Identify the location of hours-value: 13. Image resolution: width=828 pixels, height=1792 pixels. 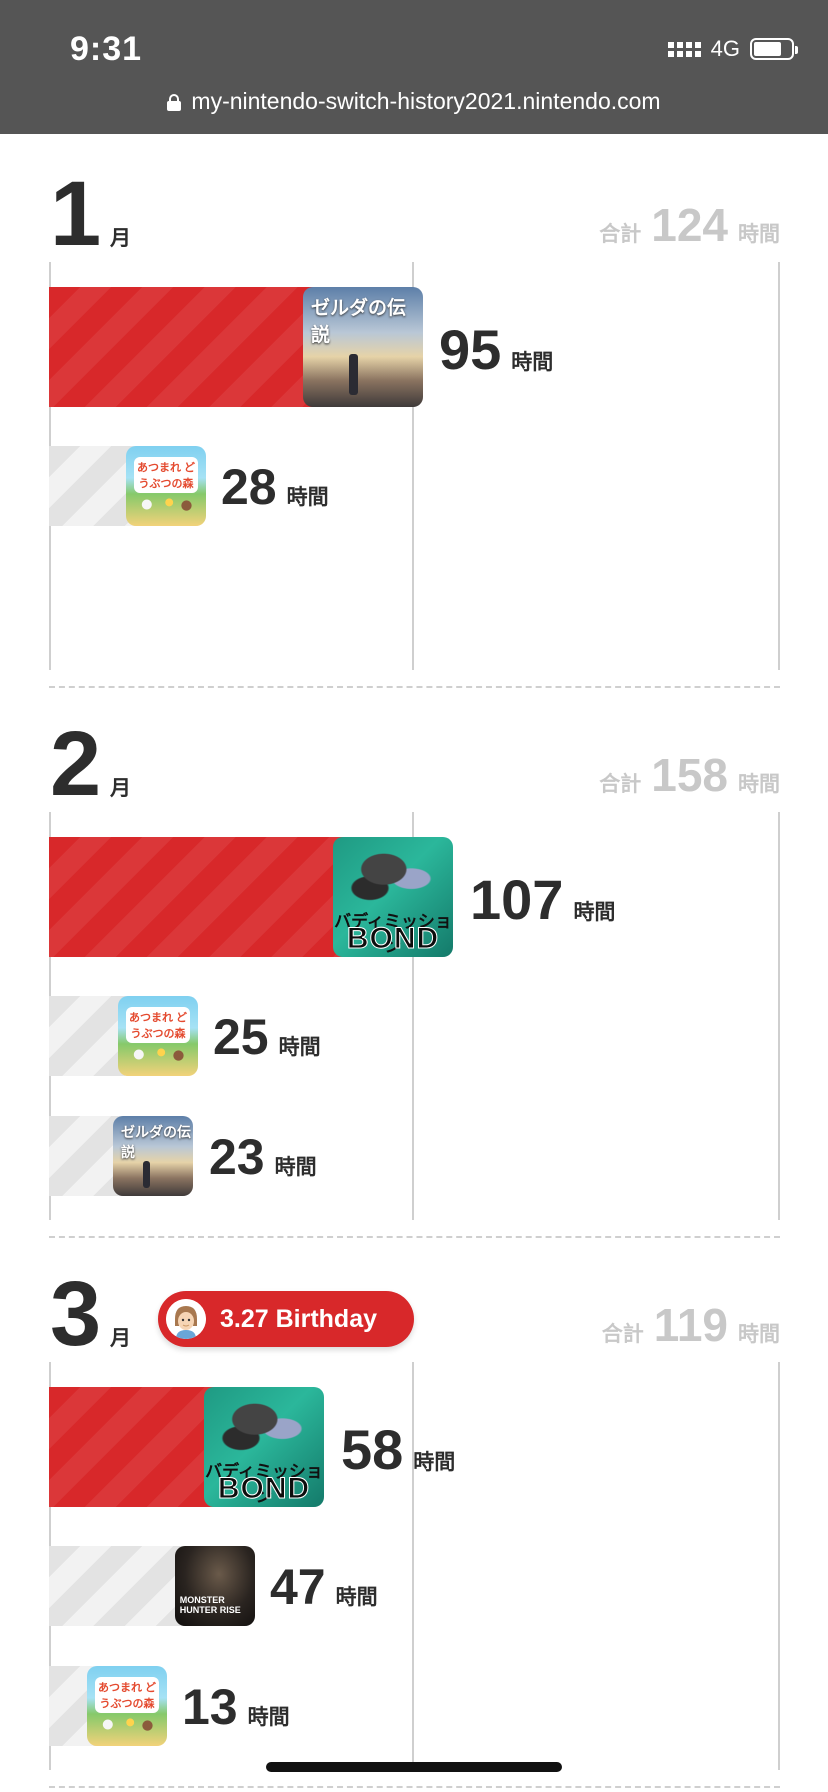
(210, 1707).